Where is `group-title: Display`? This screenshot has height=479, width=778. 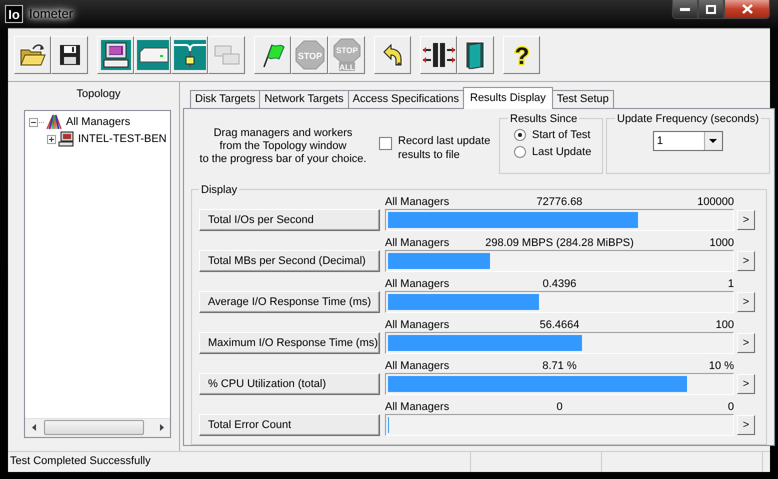
group-title: Display is located at coordinates (219, 190).